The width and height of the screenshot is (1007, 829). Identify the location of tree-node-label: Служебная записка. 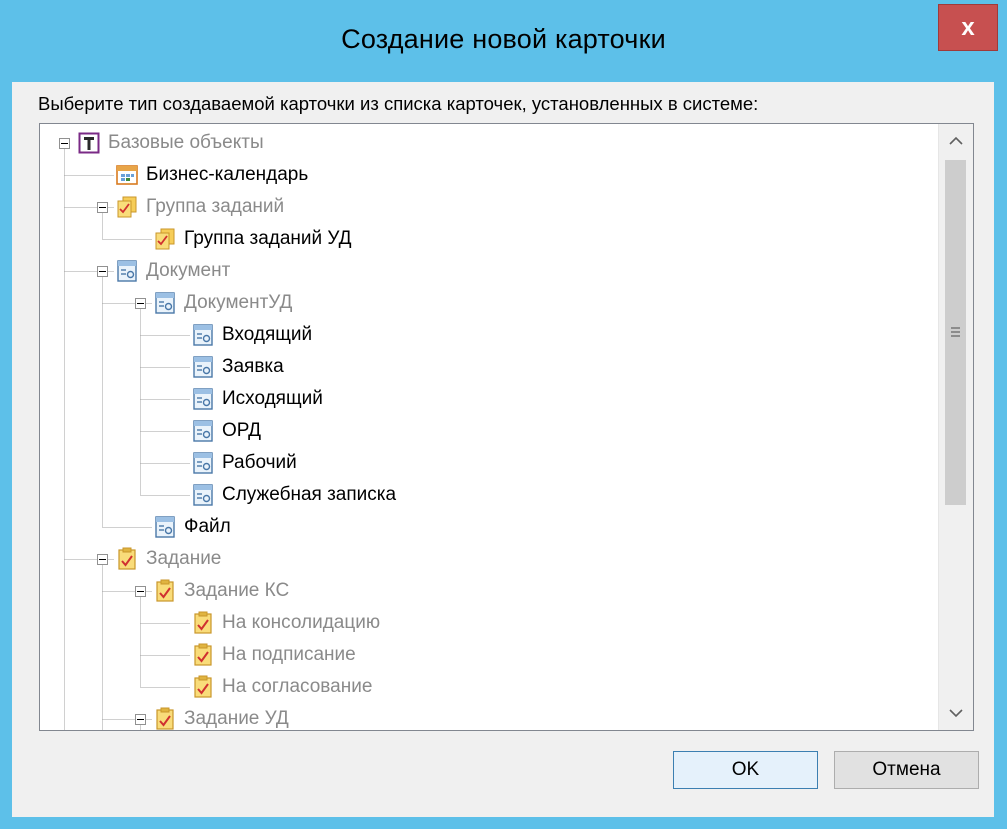
(309, 494).